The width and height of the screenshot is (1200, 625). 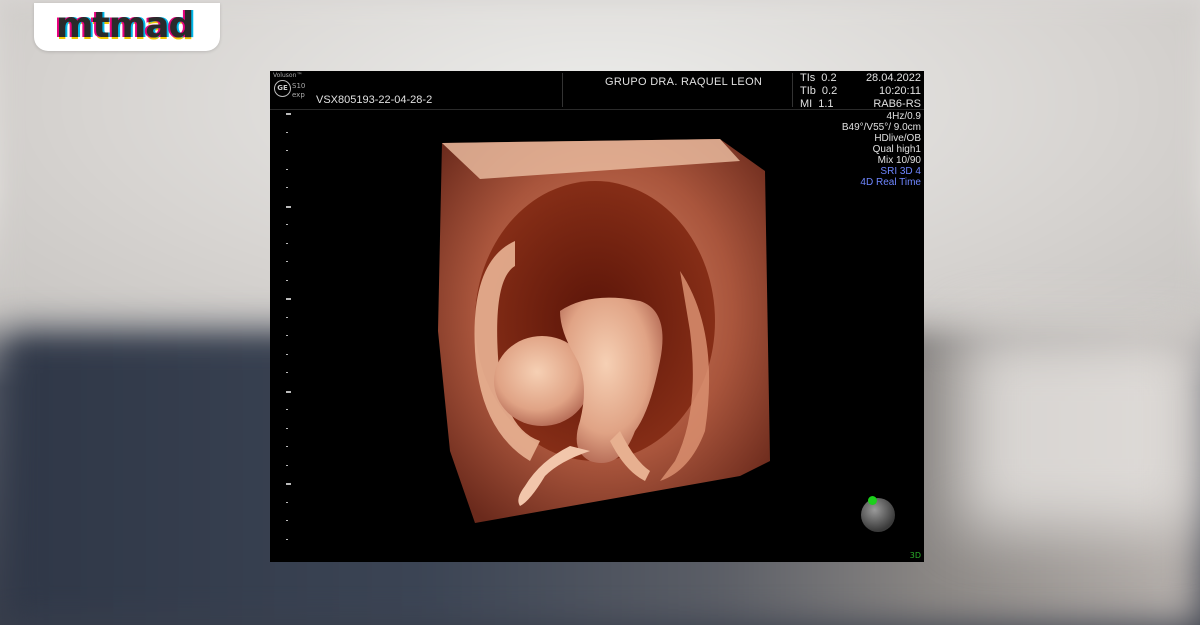 I want to click on patient-id: VSX805193-22-04-28-2, so click(x=374, y=100).